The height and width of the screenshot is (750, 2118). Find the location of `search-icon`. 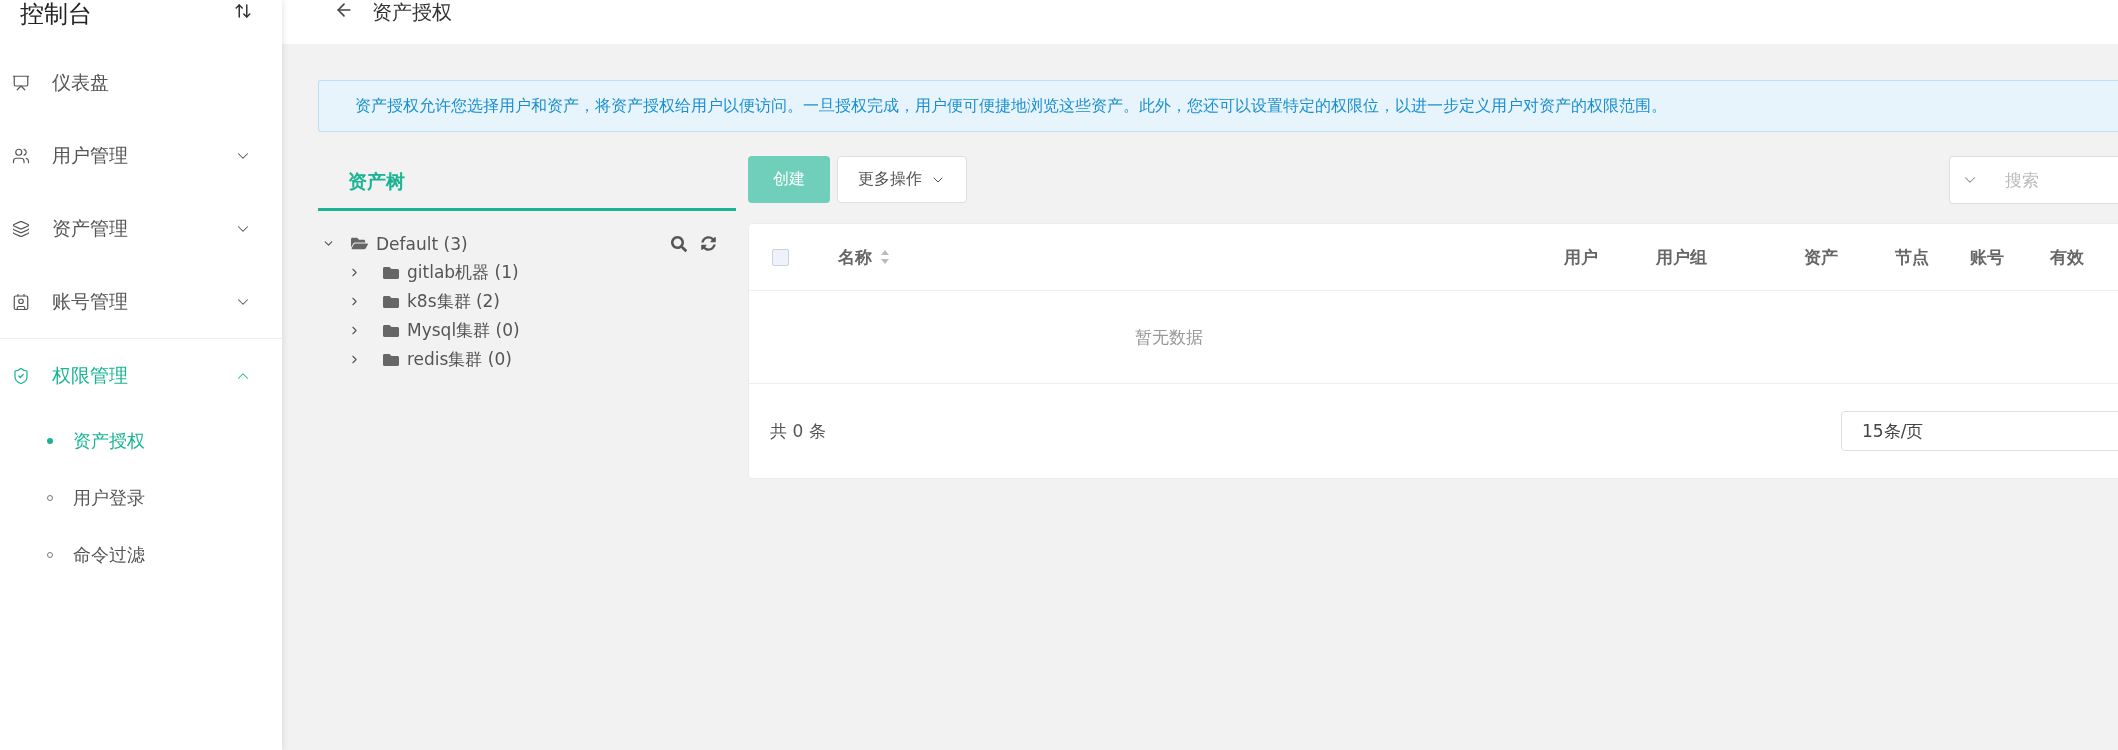

search-icon is located at coordinates (679, 243).